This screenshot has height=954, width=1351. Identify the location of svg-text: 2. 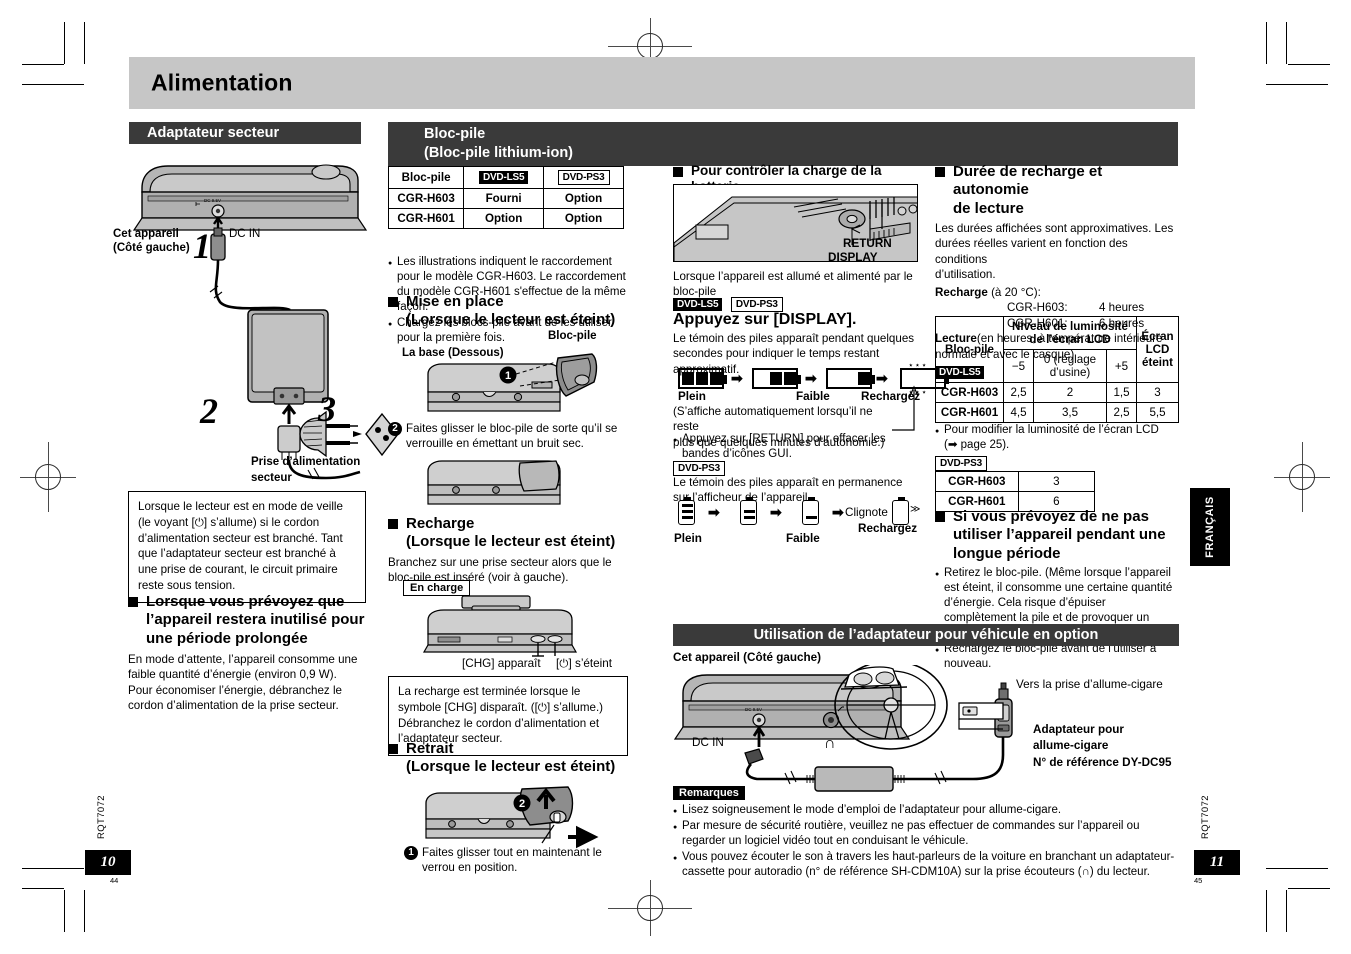
(522, 804).